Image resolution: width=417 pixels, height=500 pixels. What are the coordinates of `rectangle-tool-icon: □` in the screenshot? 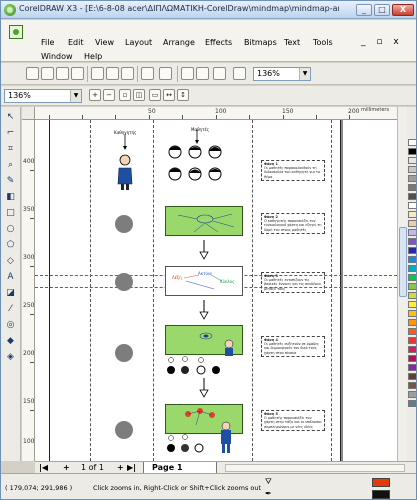 It's located at (10, 213).